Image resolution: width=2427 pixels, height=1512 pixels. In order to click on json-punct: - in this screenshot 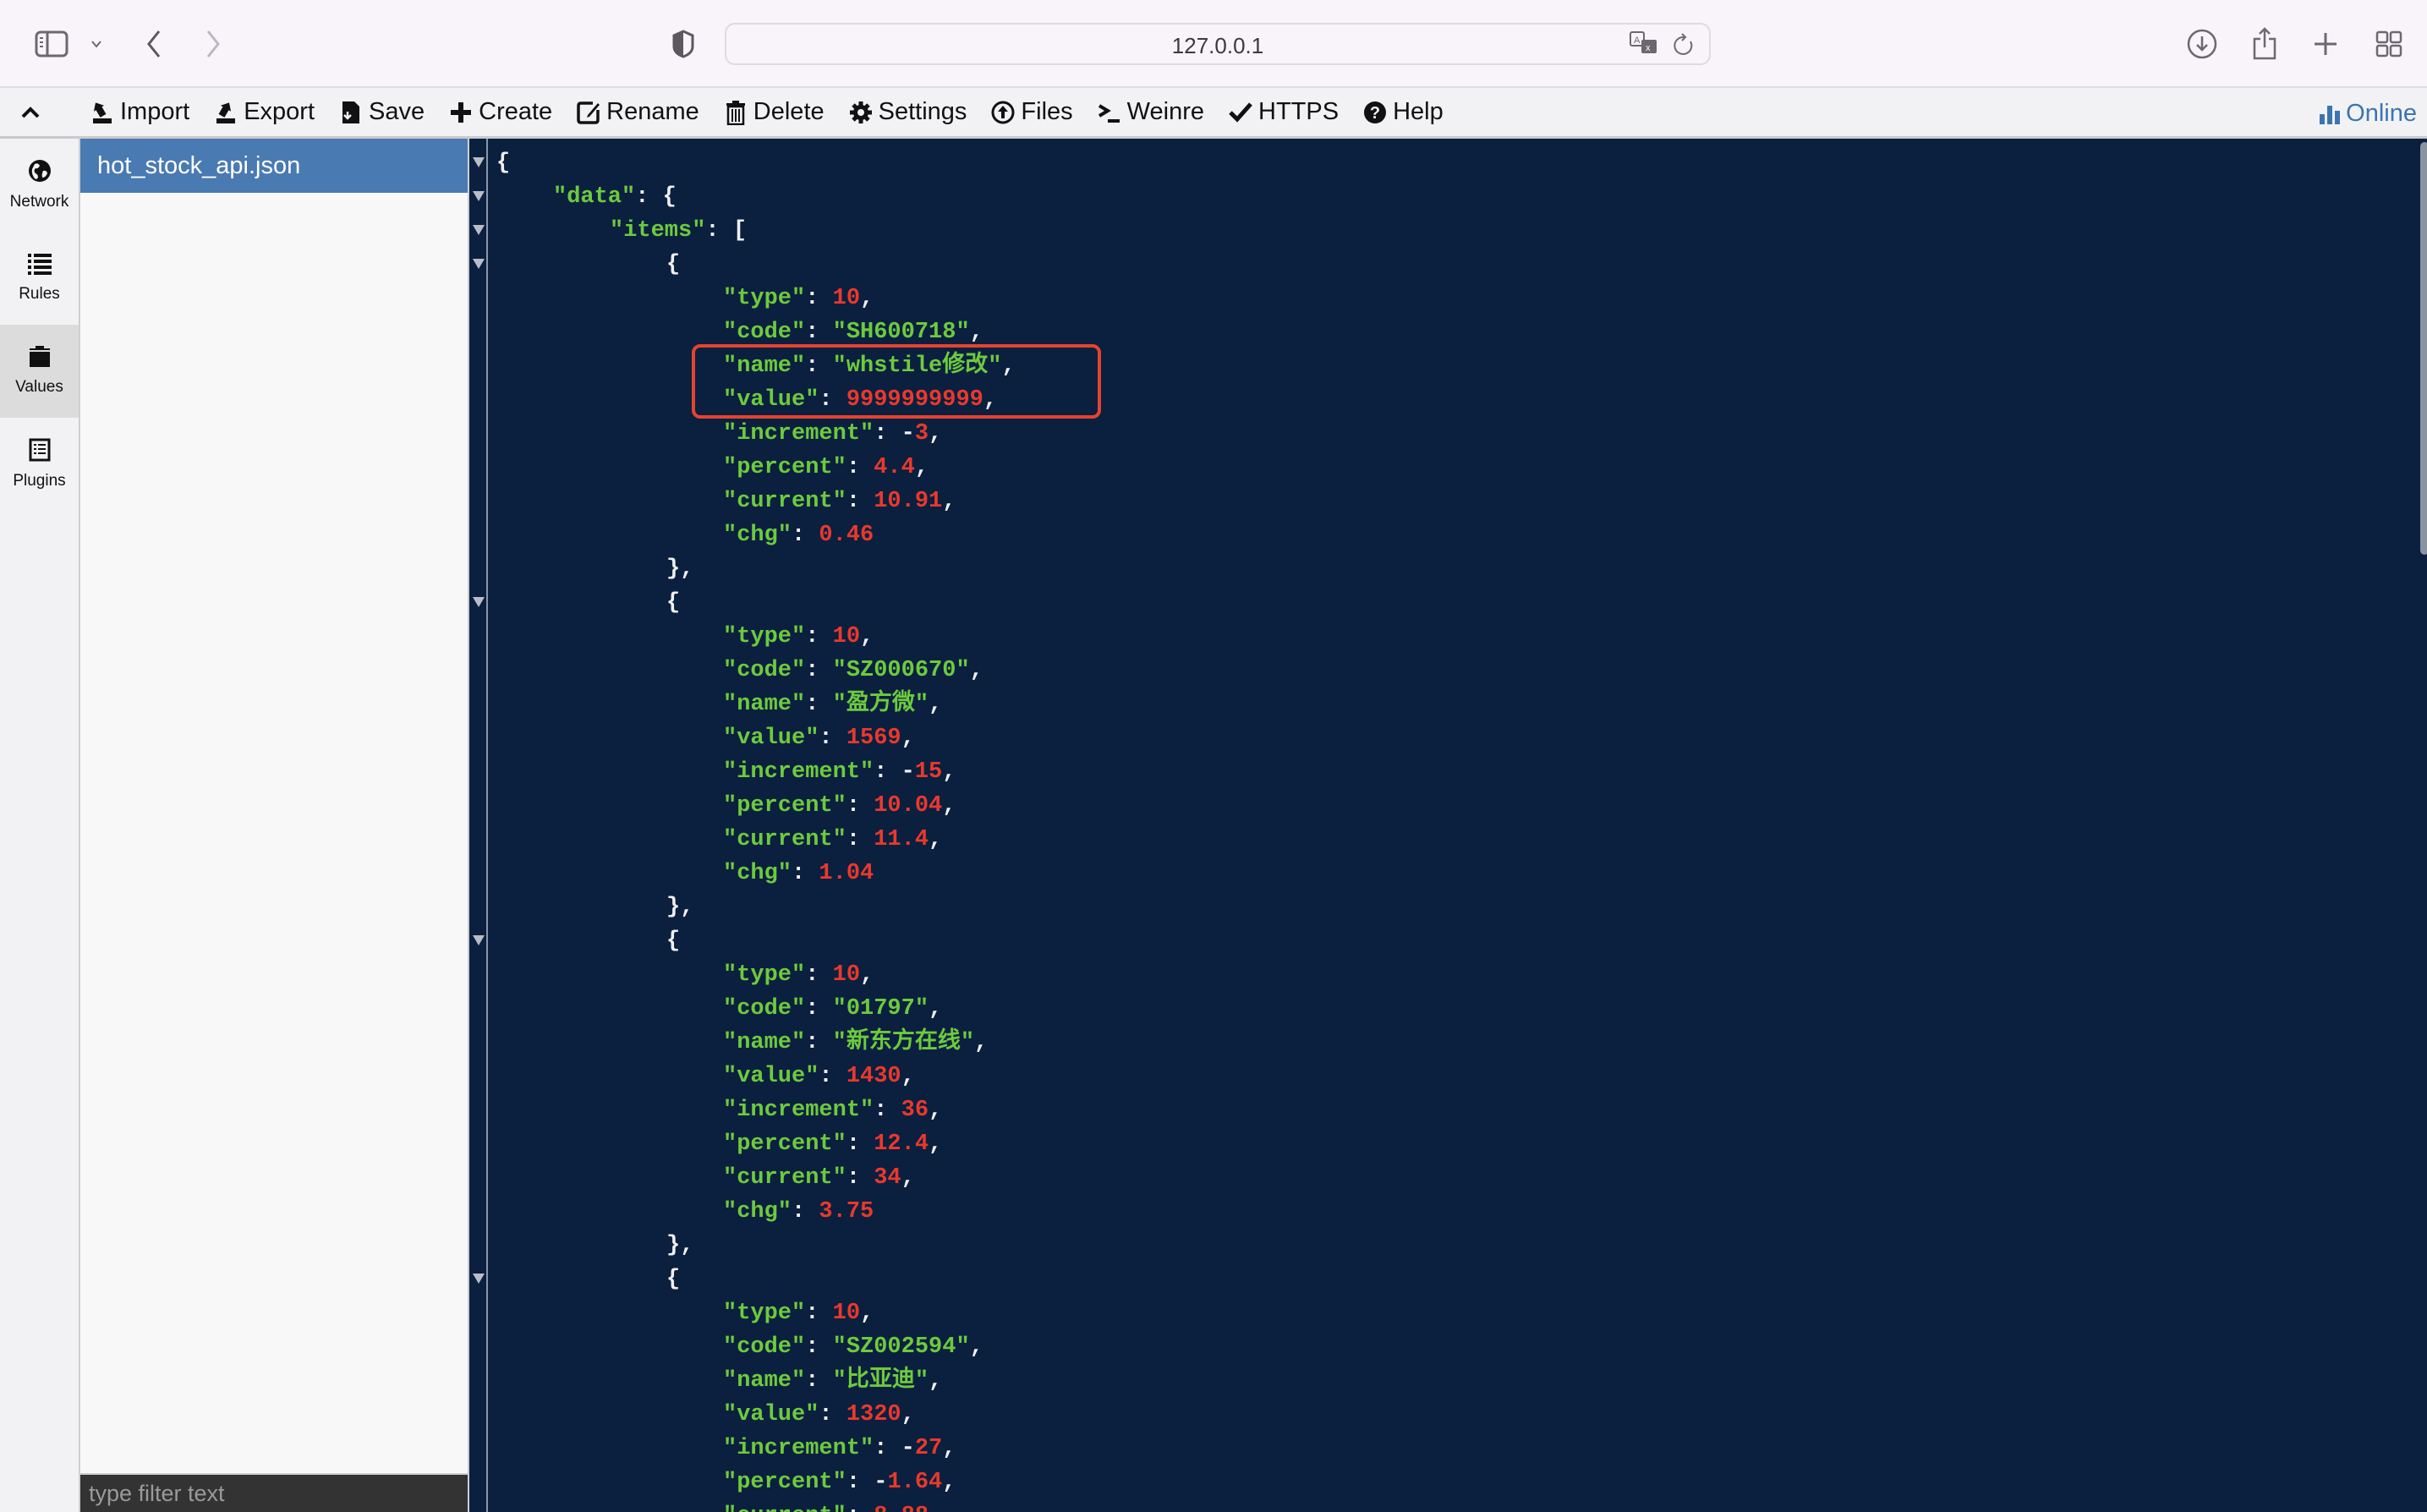, I will do `click(881, 1482)`.